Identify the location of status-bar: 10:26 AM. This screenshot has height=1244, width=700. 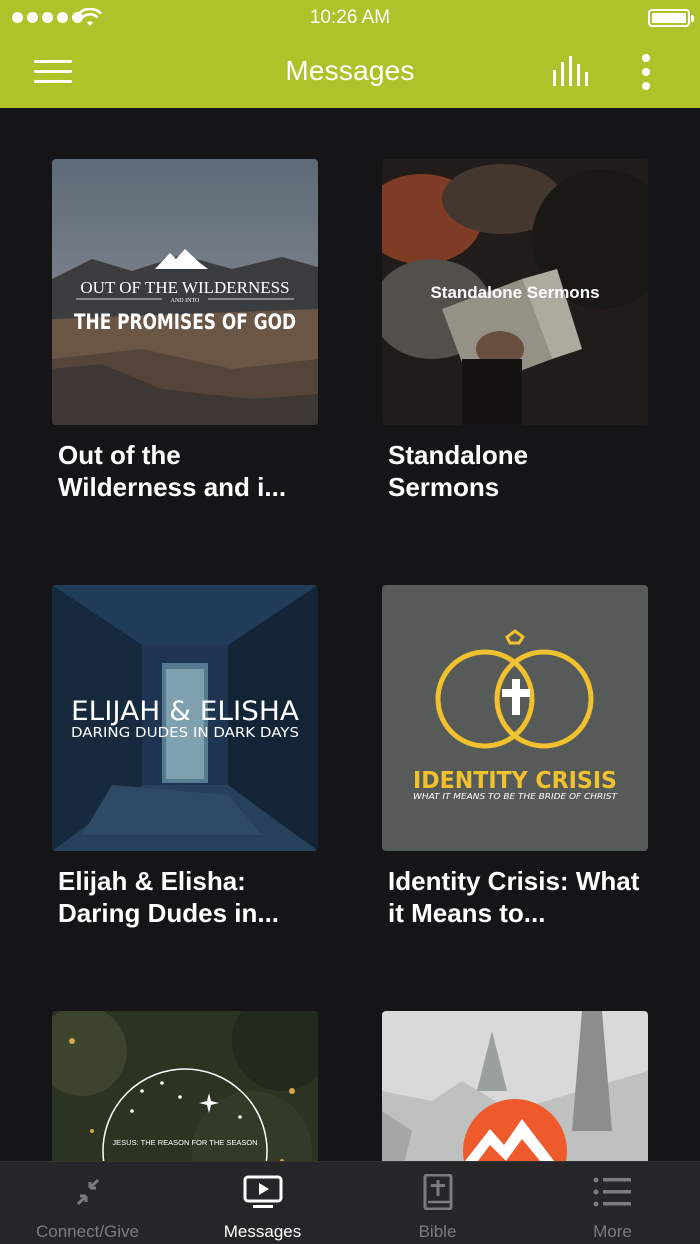
(350, 18).